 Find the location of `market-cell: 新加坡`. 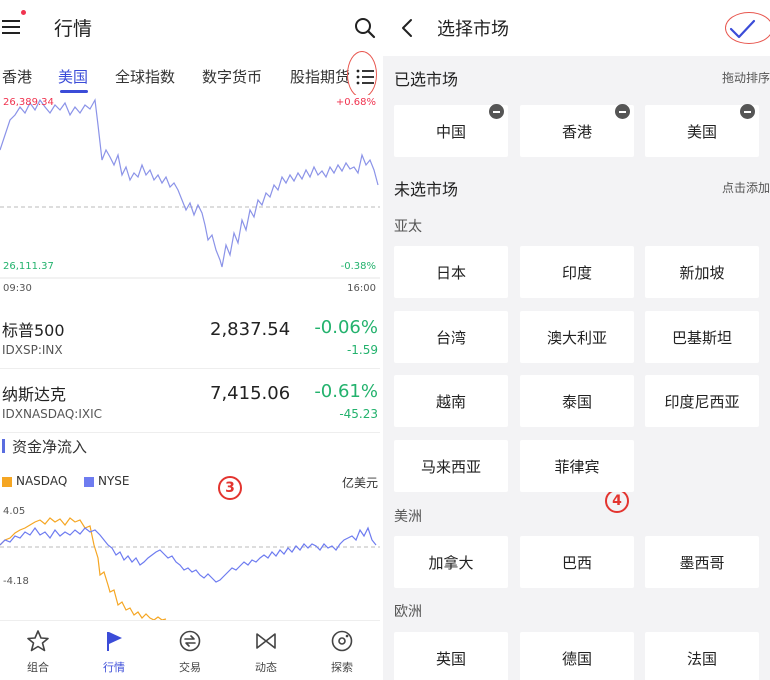

market-cell: 新加坡 is located at coordinates (702, 272).